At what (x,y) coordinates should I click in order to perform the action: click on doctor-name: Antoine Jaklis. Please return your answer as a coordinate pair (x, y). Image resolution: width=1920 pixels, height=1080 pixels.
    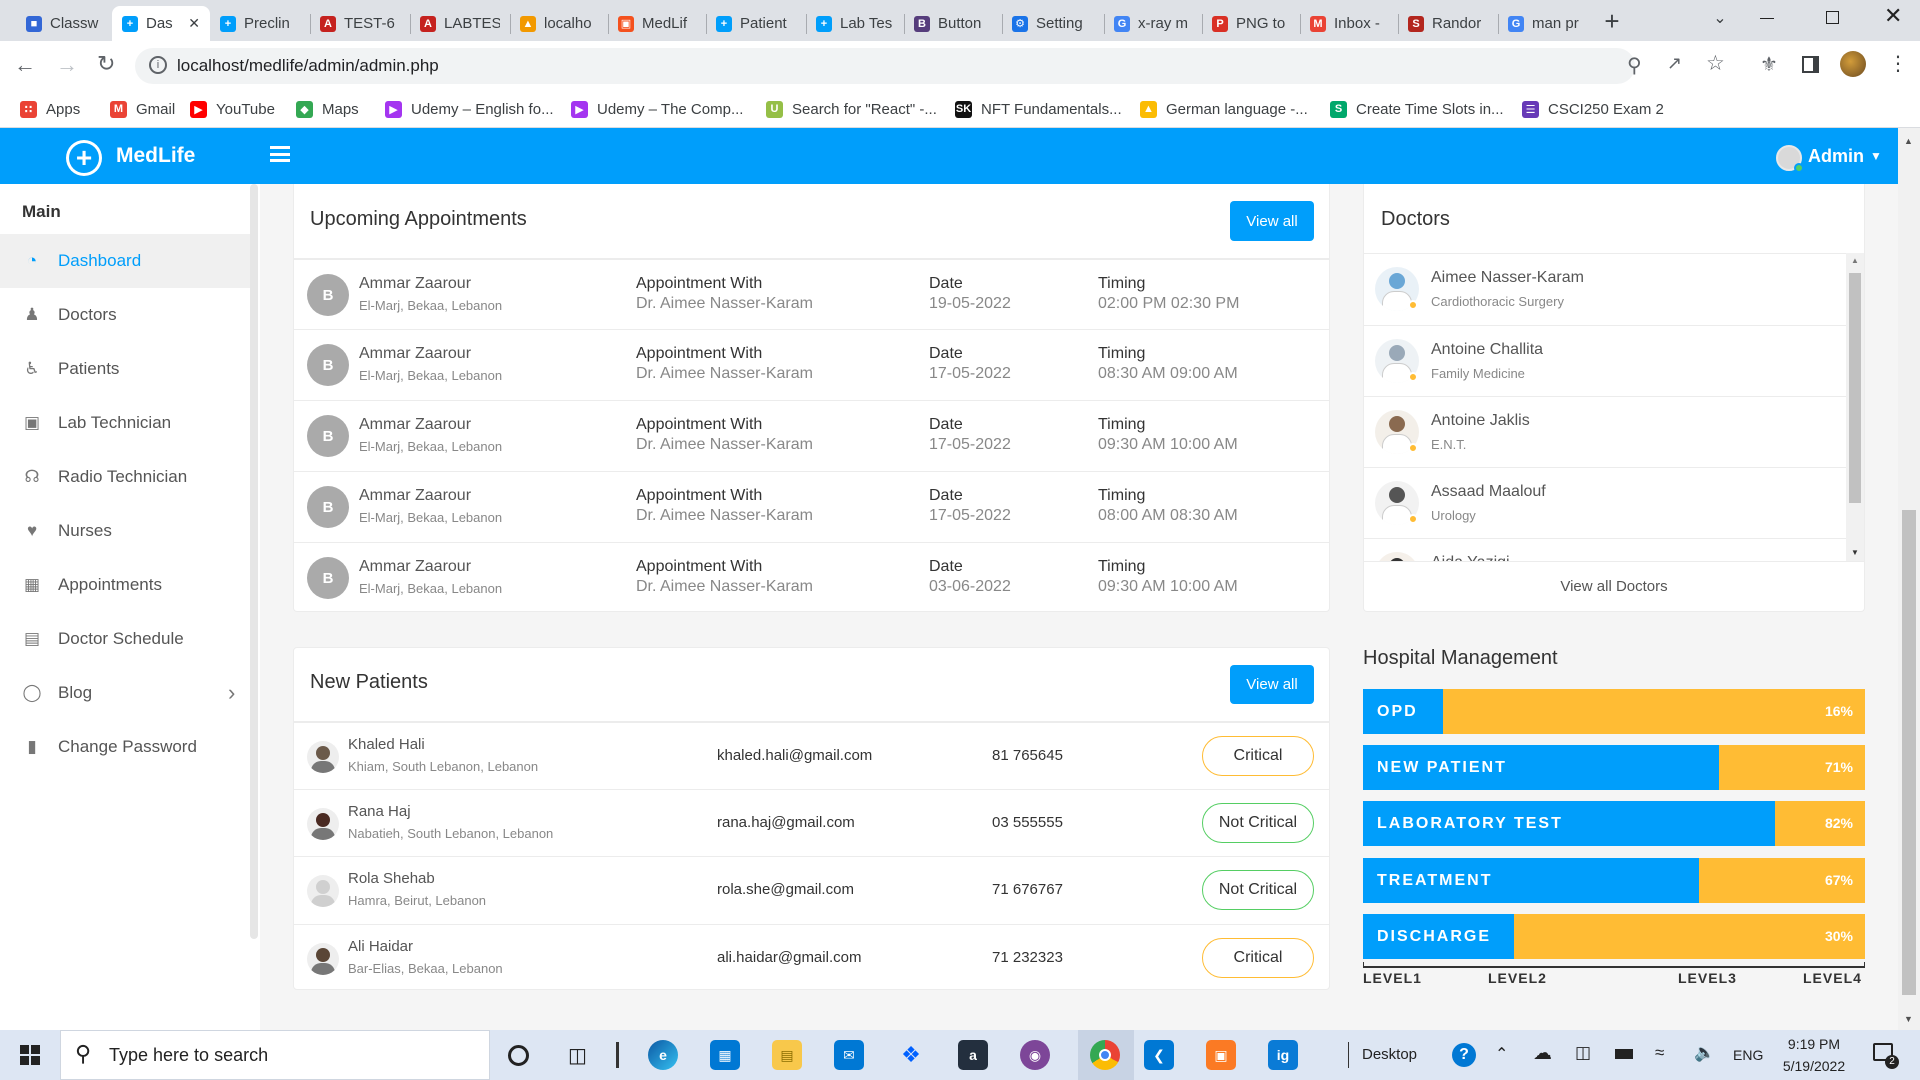
    Looking at the image, I should click on (1480, 421).